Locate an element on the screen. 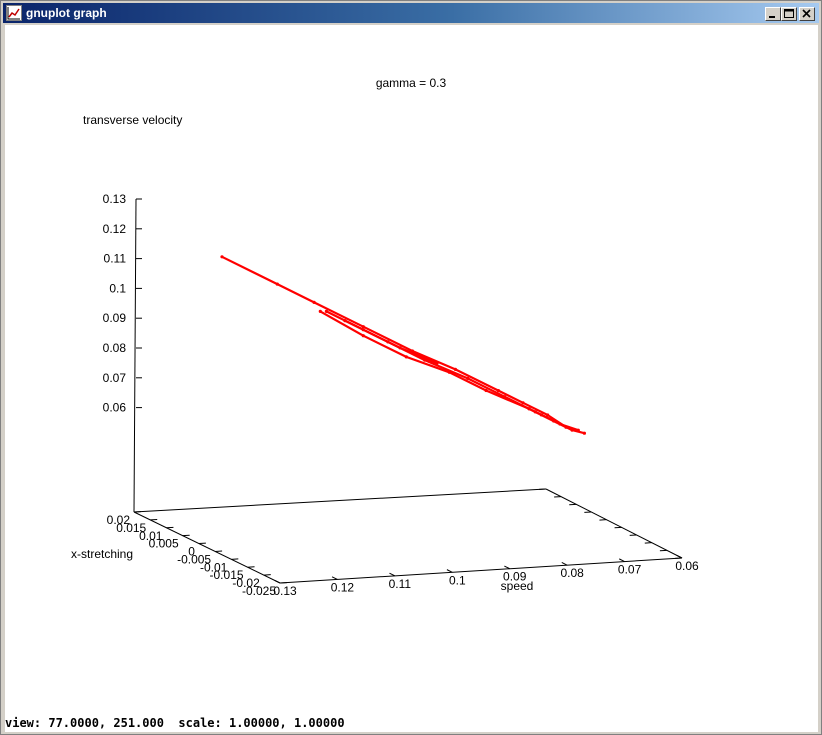 The image size is (822, 735). z-tick-label: 0.09 is located at coordinates (115, 318).